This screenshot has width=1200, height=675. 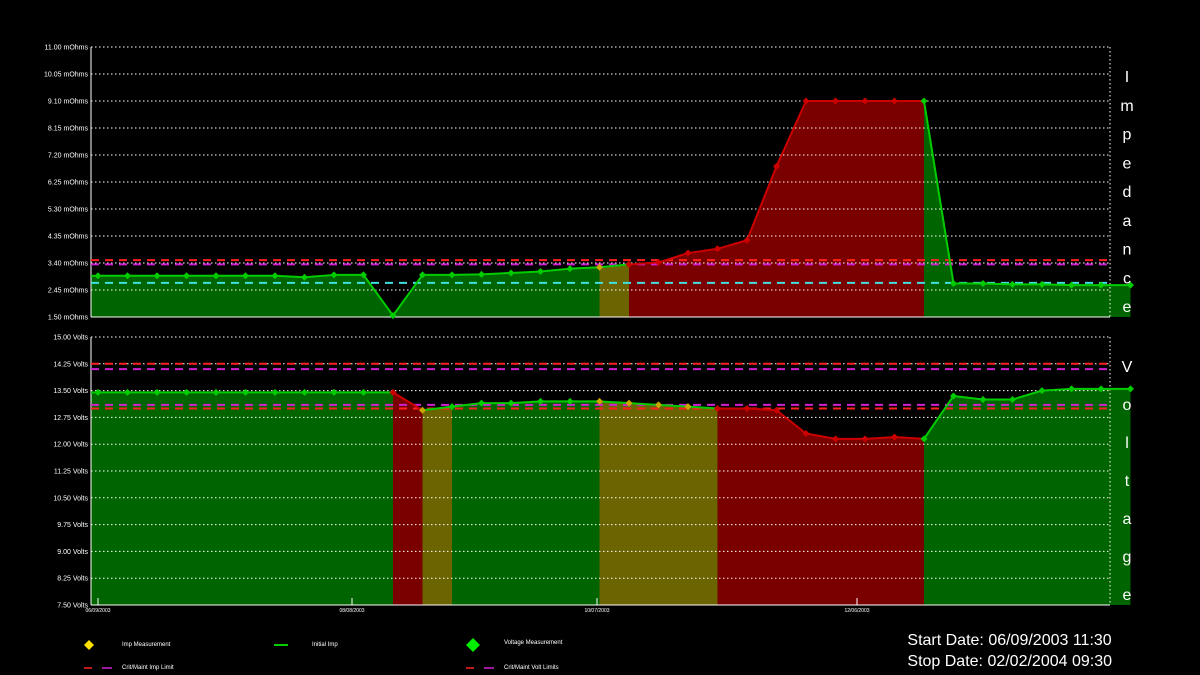 What do you see at coordinates (70, 498) in the screenshot?
I see `y-tick-label: 10.50 Volts` at bounding box center [70, 498].